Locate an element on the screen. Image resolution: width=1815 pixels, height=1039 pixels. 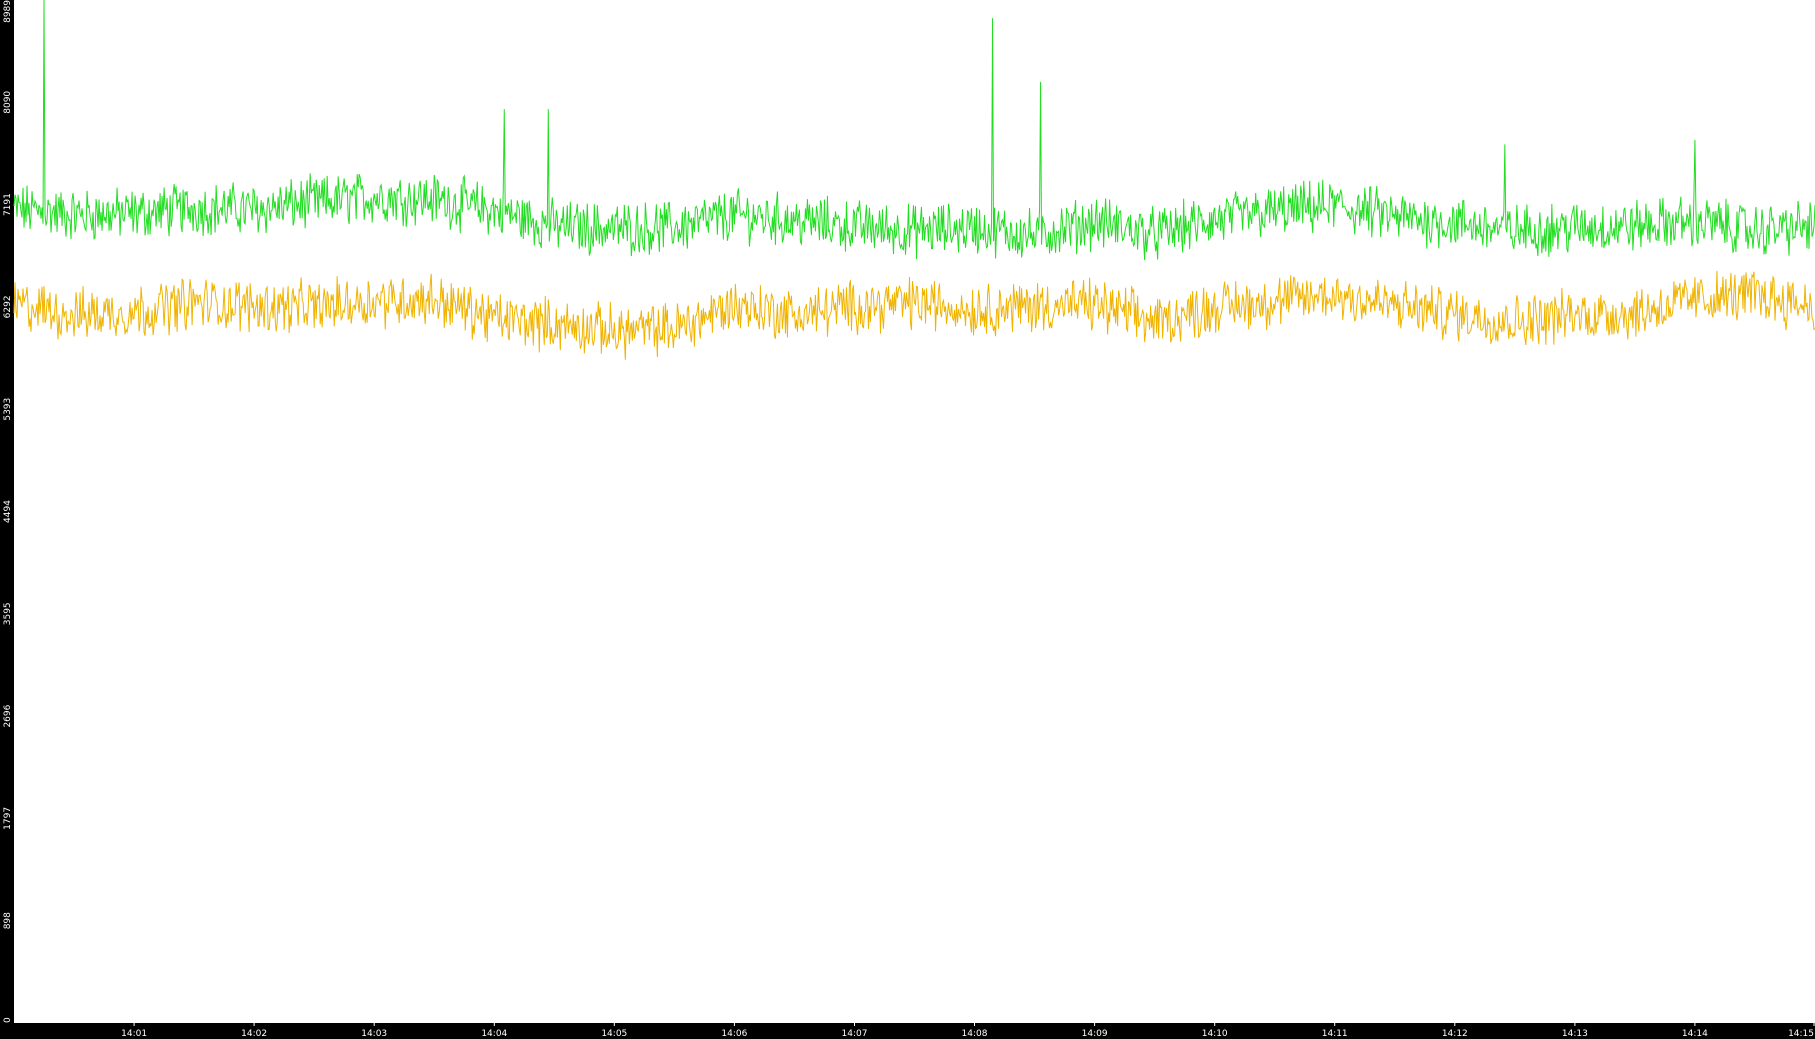
x-tick-label: 14:06 is located at coordinates (734, 1034).